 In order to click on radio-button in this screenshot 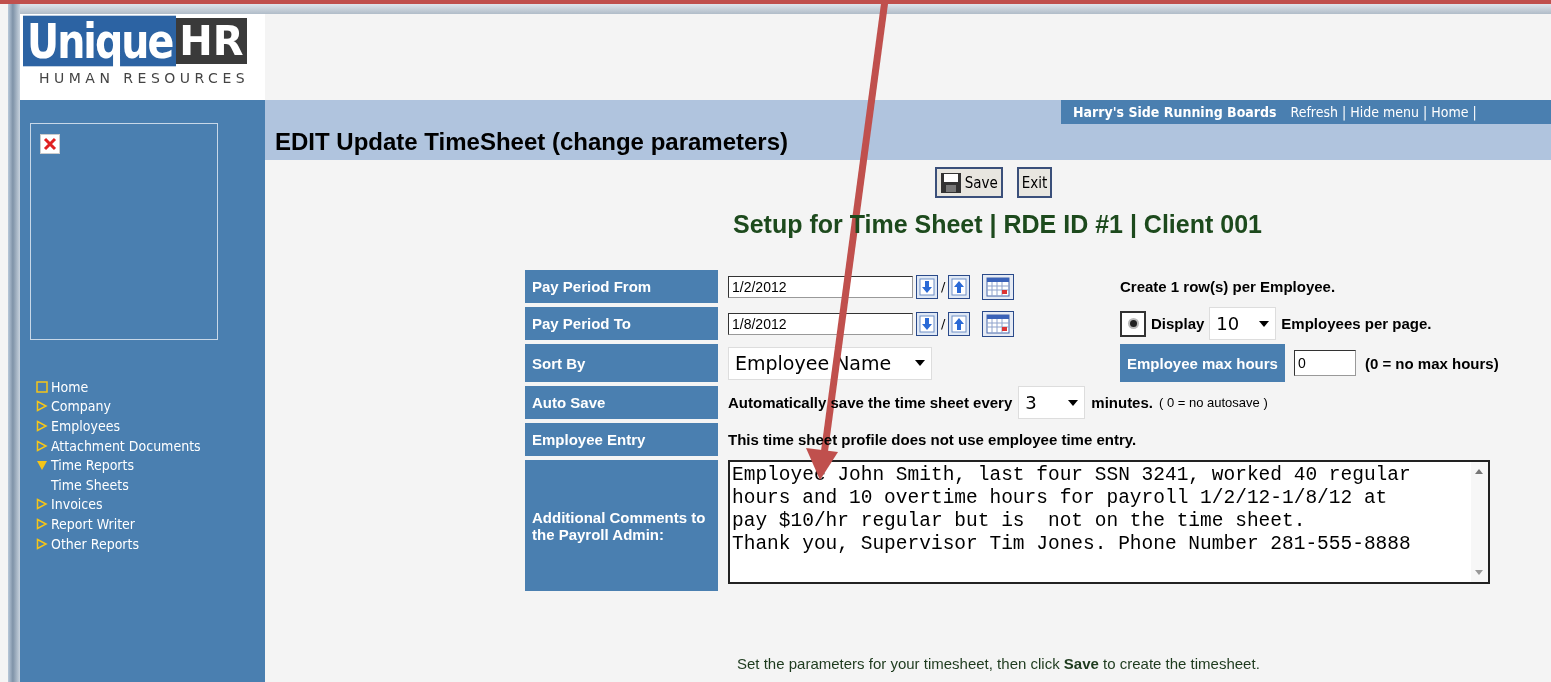, I will do `click(1133, 323)`.